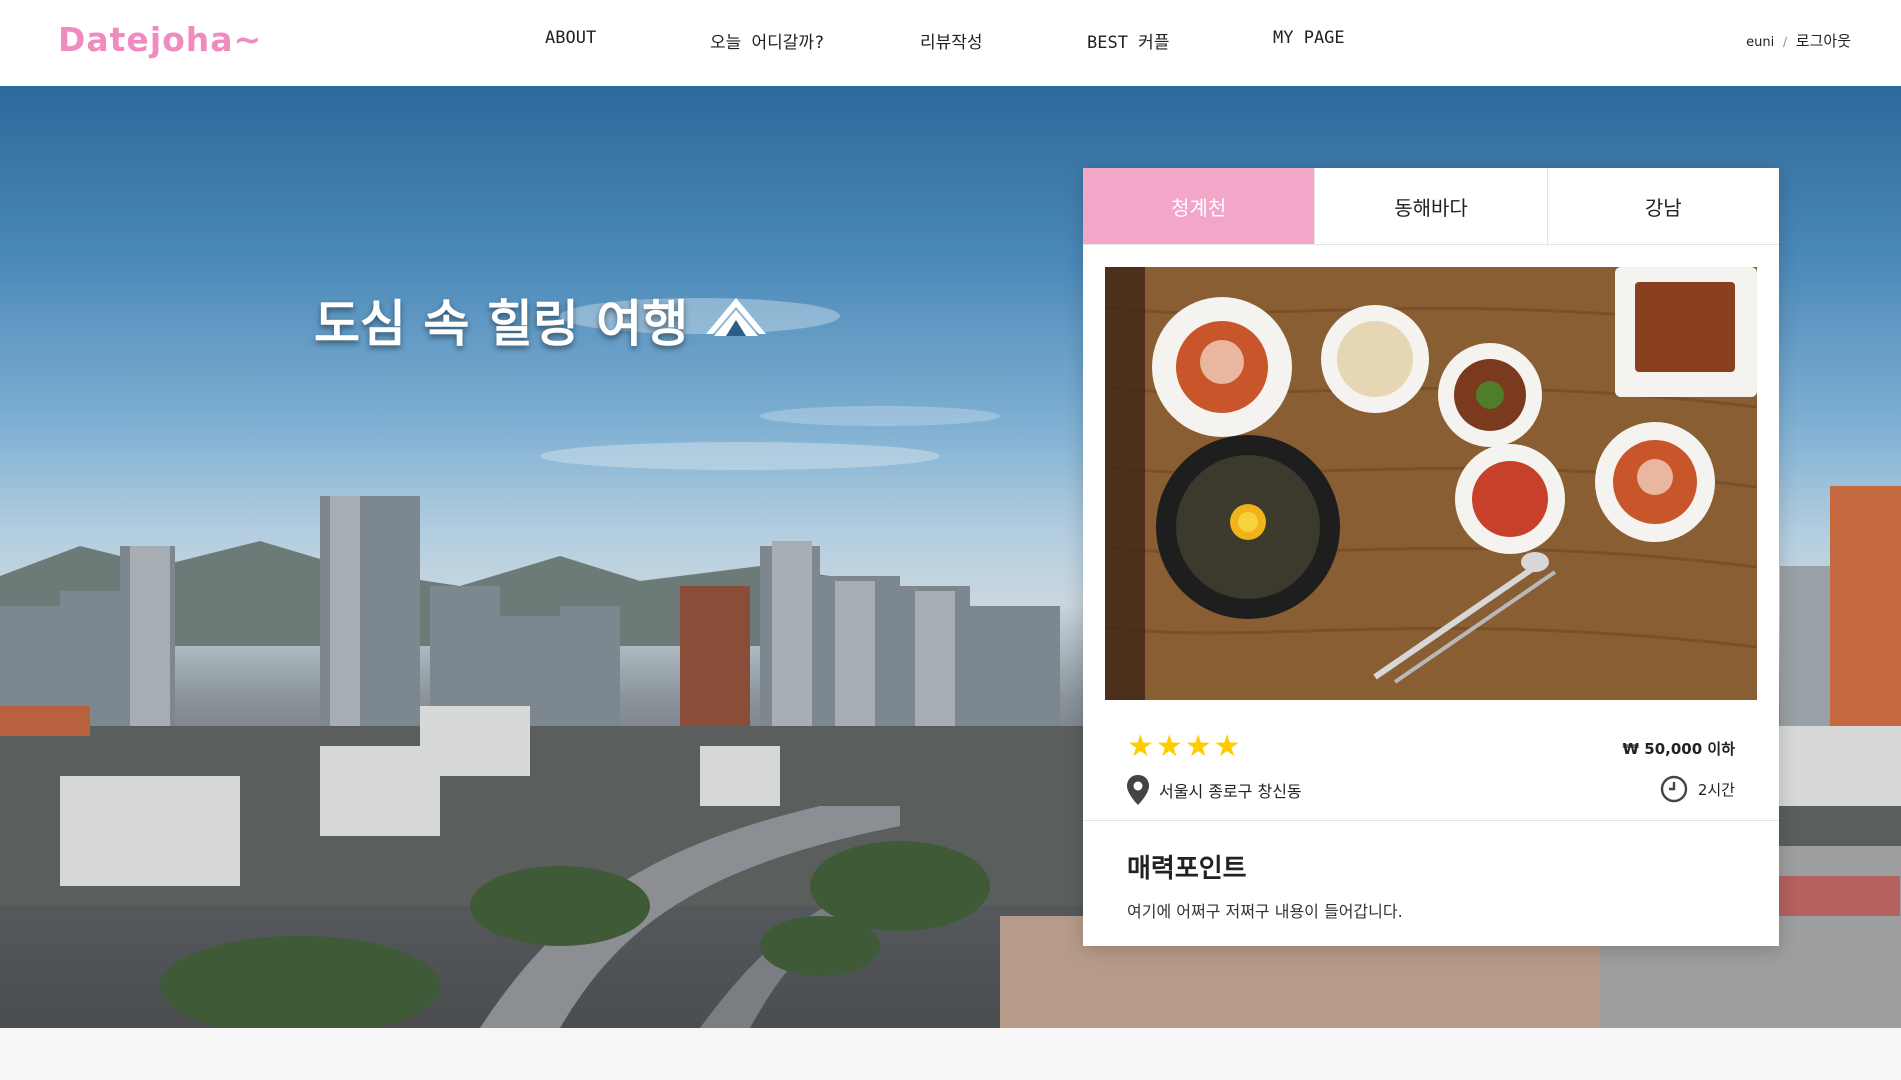 This screenshot has height=1080, width=1901. I want to click on location-row: 서울시 종로구 창신동, so click(1214, 790).